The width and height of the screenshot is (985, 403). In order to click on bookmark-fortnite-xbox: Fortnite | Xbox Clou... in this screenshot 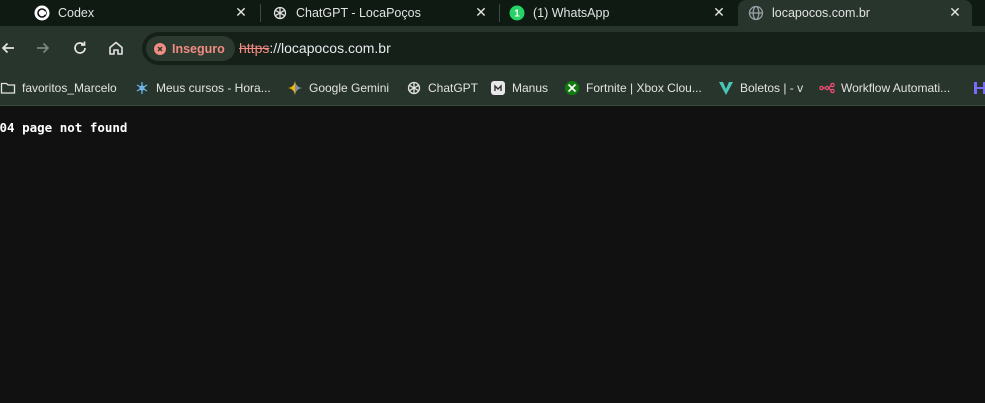, I will do `click(633, 88)`.